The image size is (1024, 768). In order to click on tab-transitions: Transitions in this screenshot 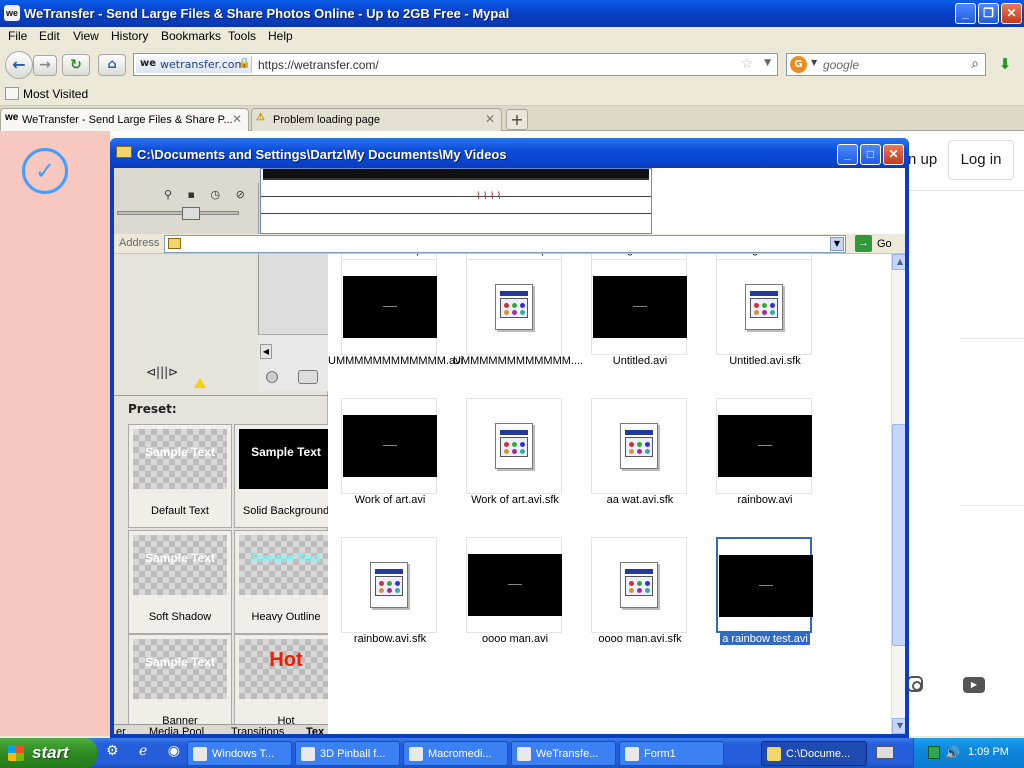, I will do `click(257, 730)`.